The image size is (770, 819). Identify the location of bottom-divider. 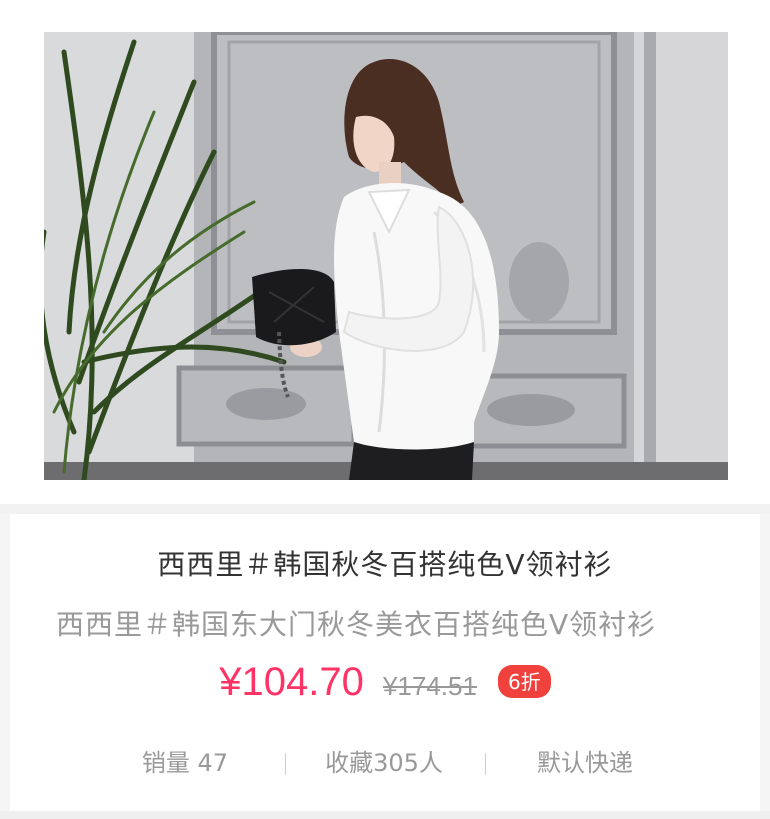
(385, 815).